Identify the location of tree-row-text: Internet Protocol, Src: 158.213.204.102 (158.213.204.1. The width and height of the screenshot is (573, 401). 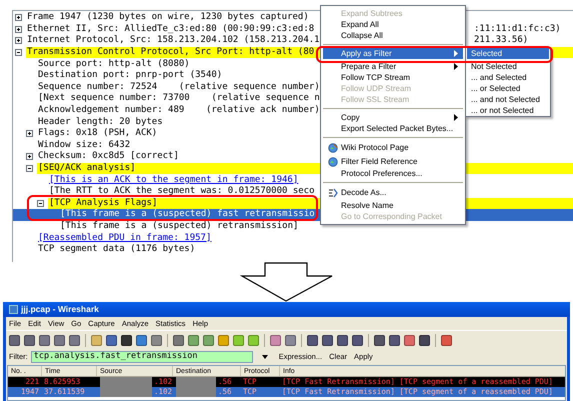
(173, 40).